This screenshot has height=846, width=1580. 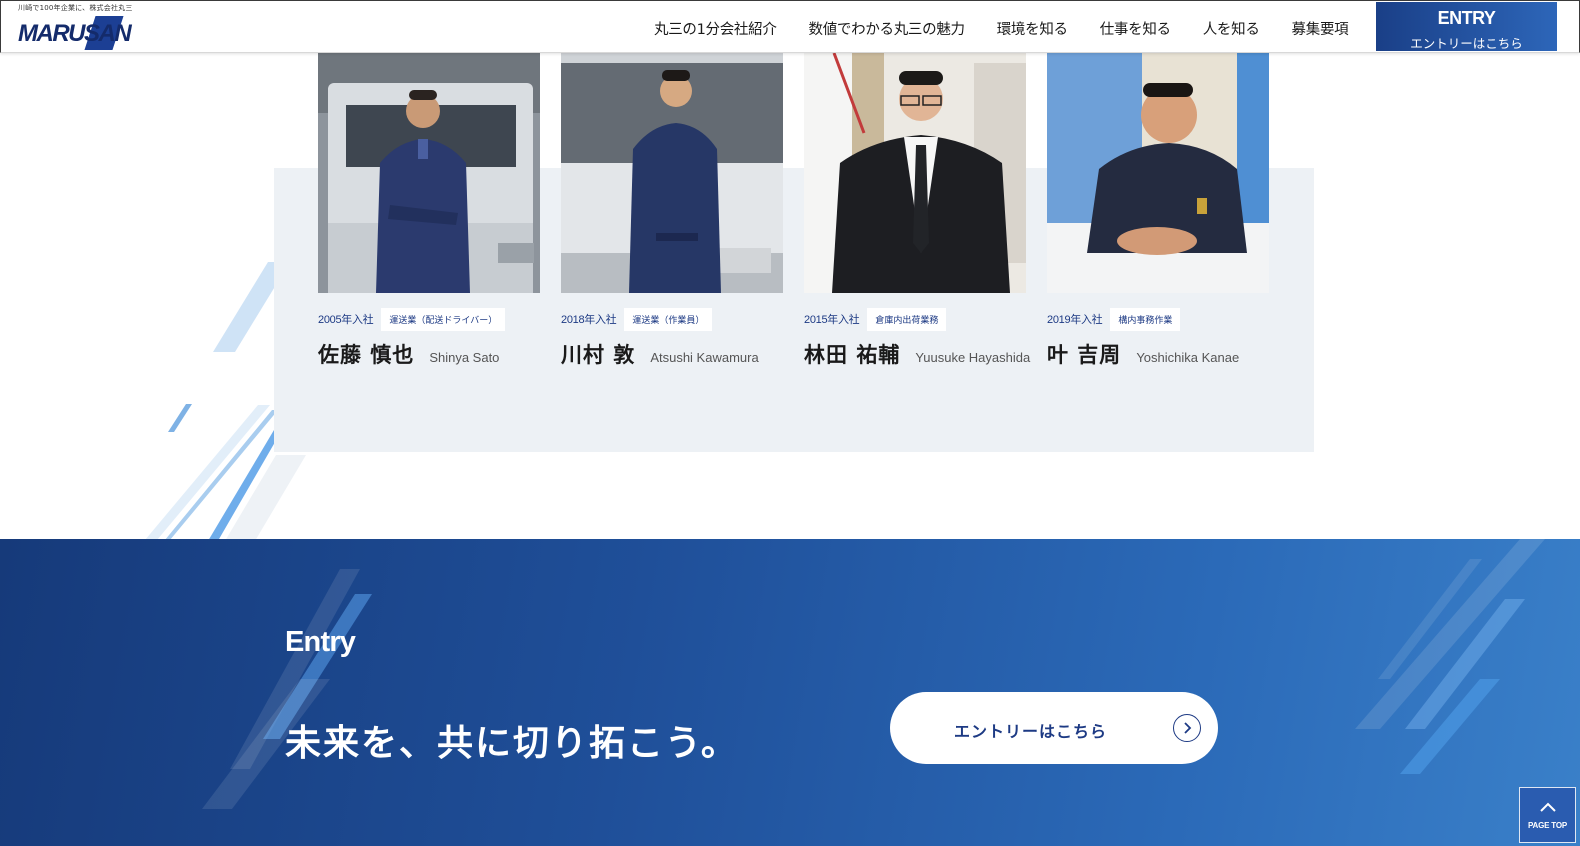 I want to click on staff-name-en: Shinya Sato, so click(x=464, y=357).